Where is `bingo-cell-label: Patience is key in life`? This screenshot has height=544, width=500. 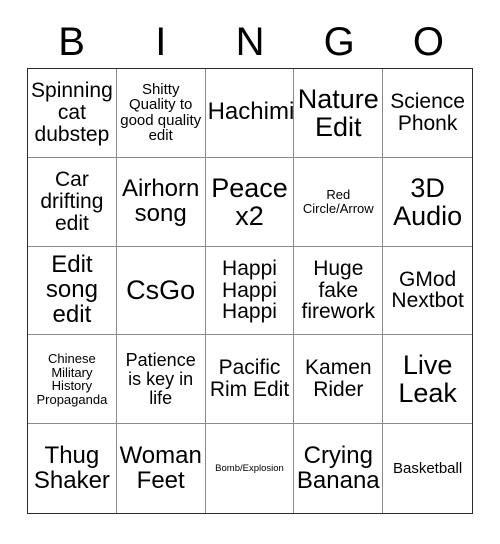
bingo-cell-label: Patience is key in life is located at coordinates (160, 379).